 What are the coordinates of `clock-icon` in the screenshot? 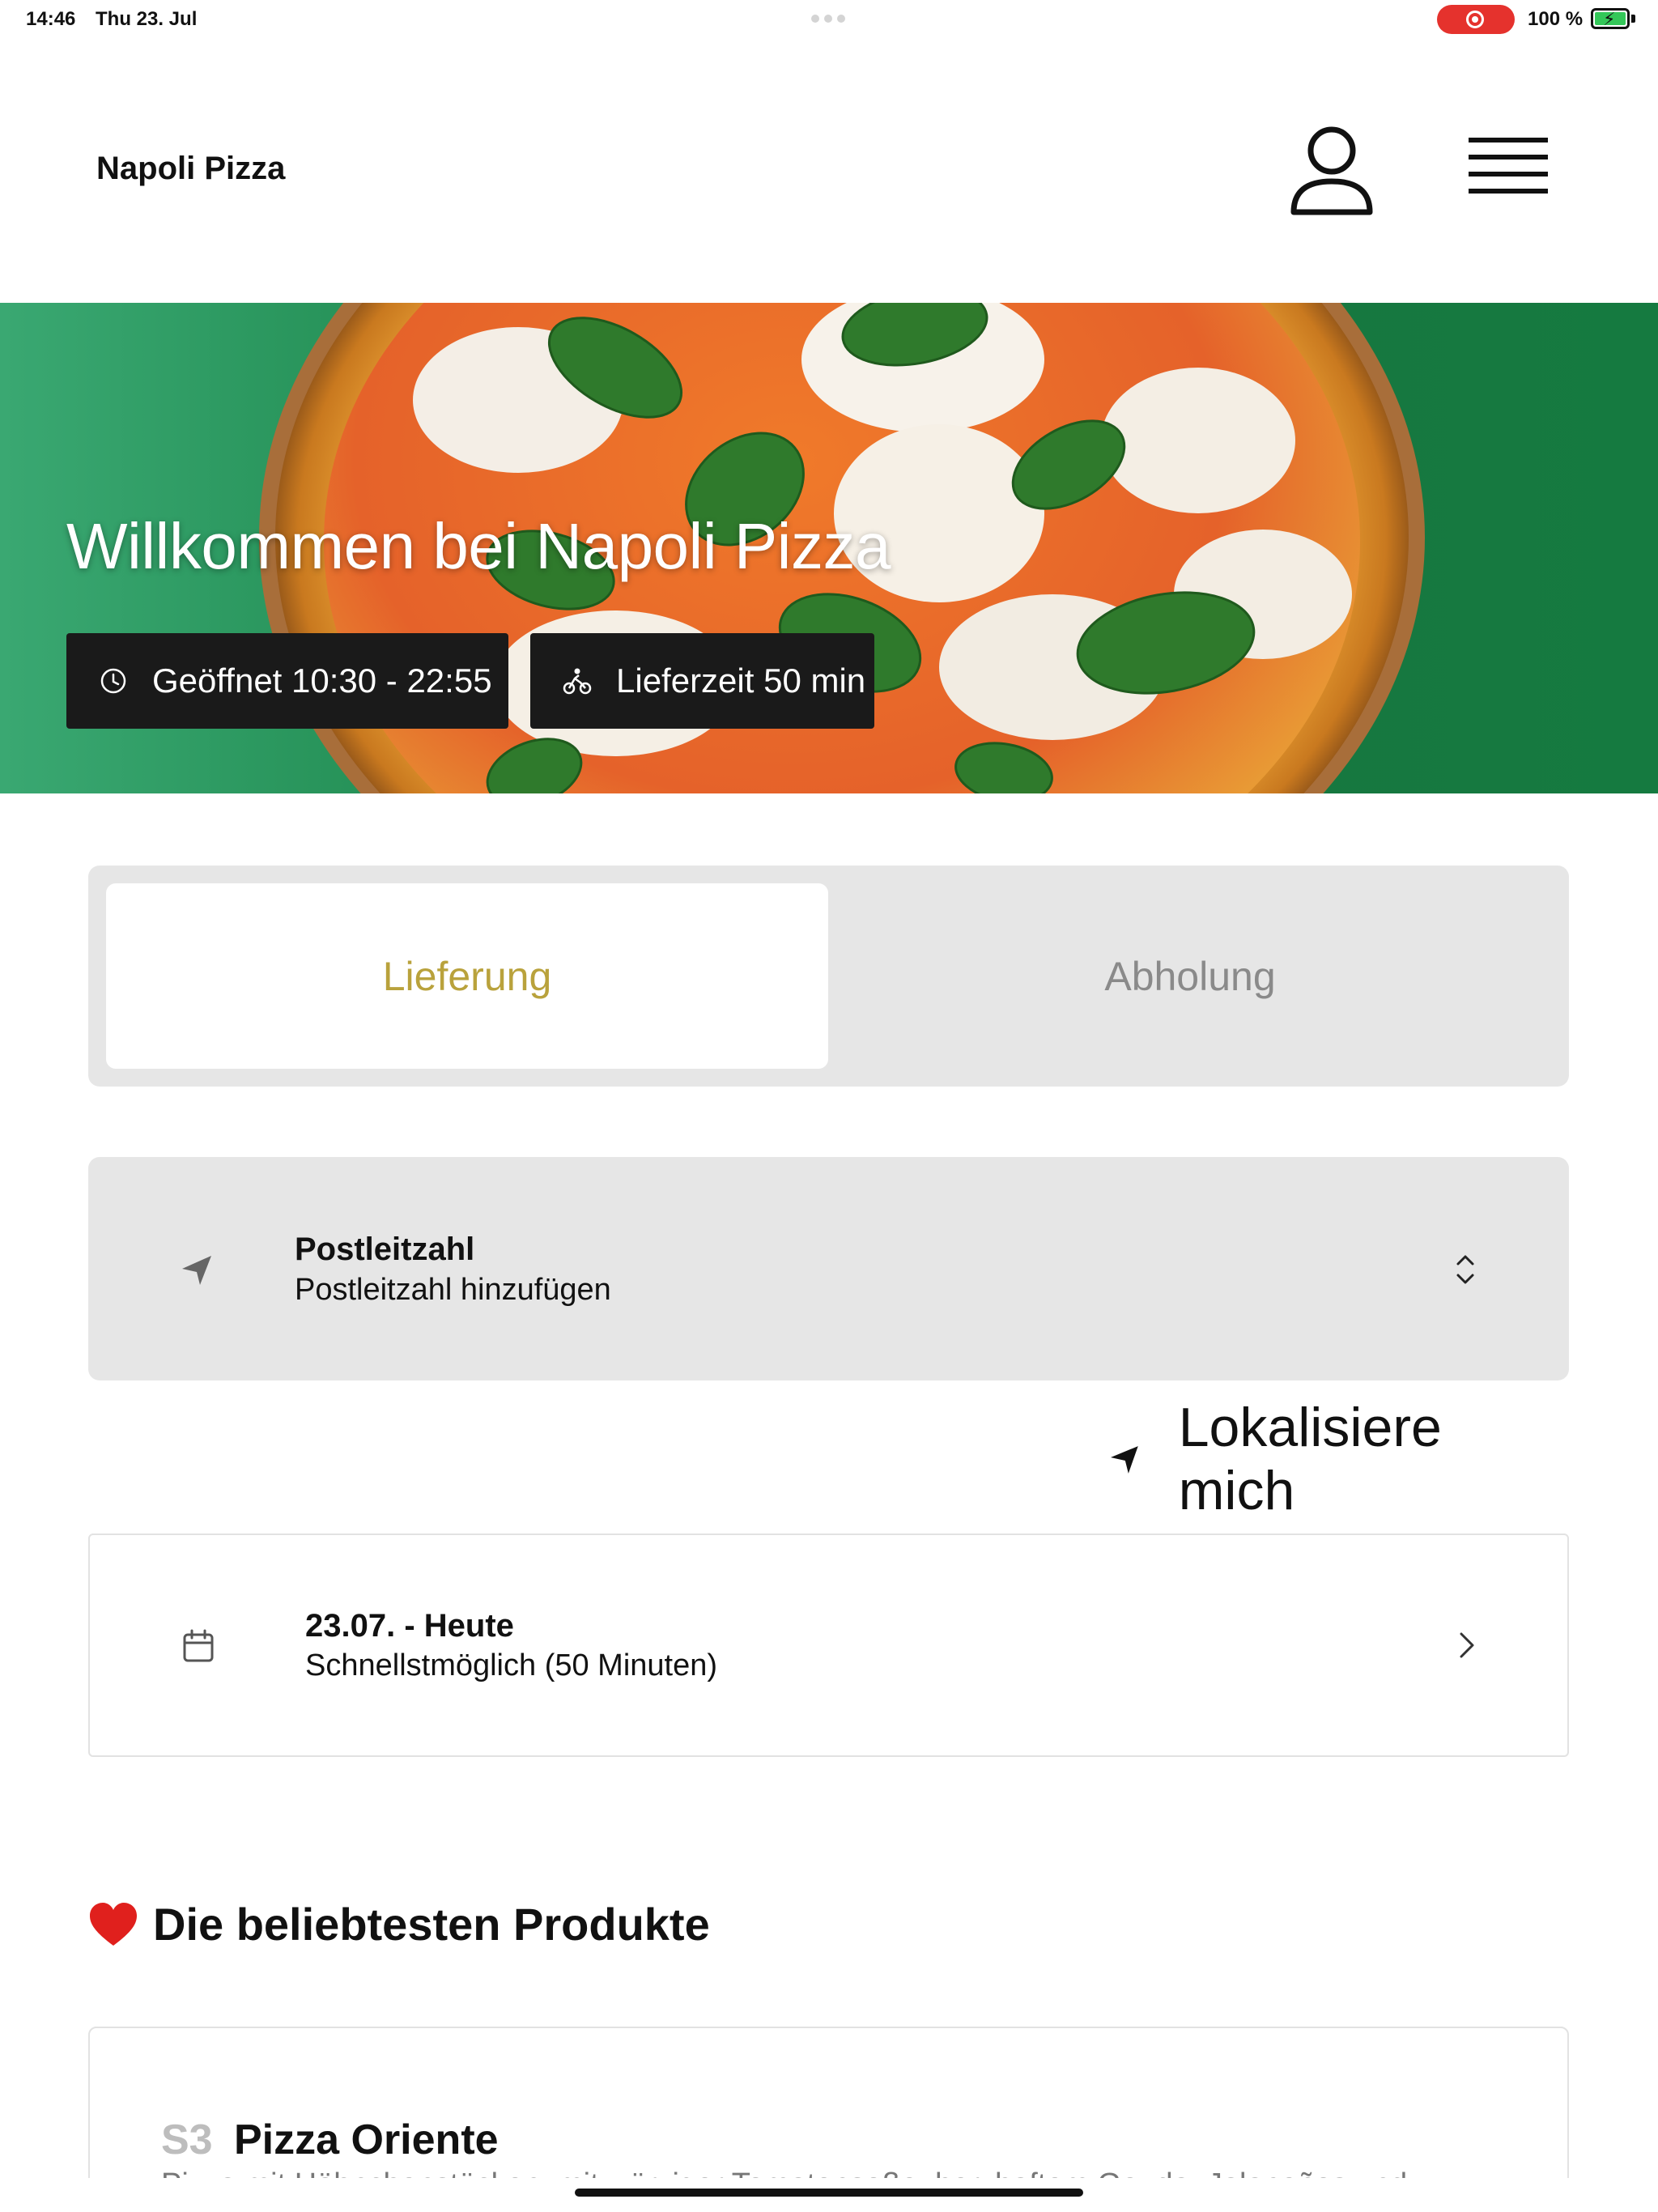 It's located at (113, 681).